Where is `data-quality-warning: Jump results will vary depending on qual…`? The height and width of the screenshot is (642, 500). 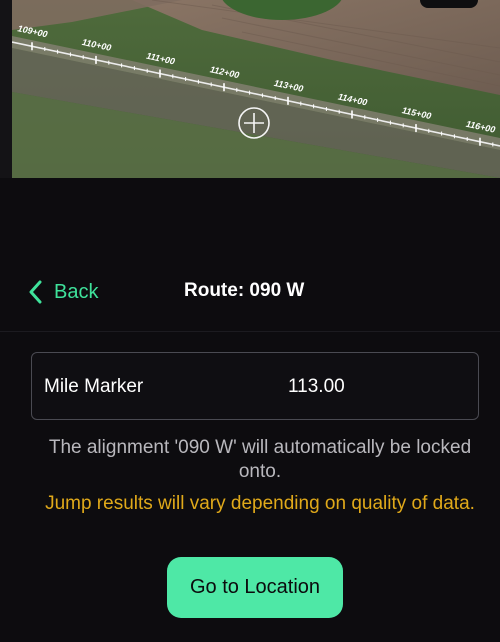 data-quality-warning: Jump results will vary depending on qual… is located at coordinates (260, 503).